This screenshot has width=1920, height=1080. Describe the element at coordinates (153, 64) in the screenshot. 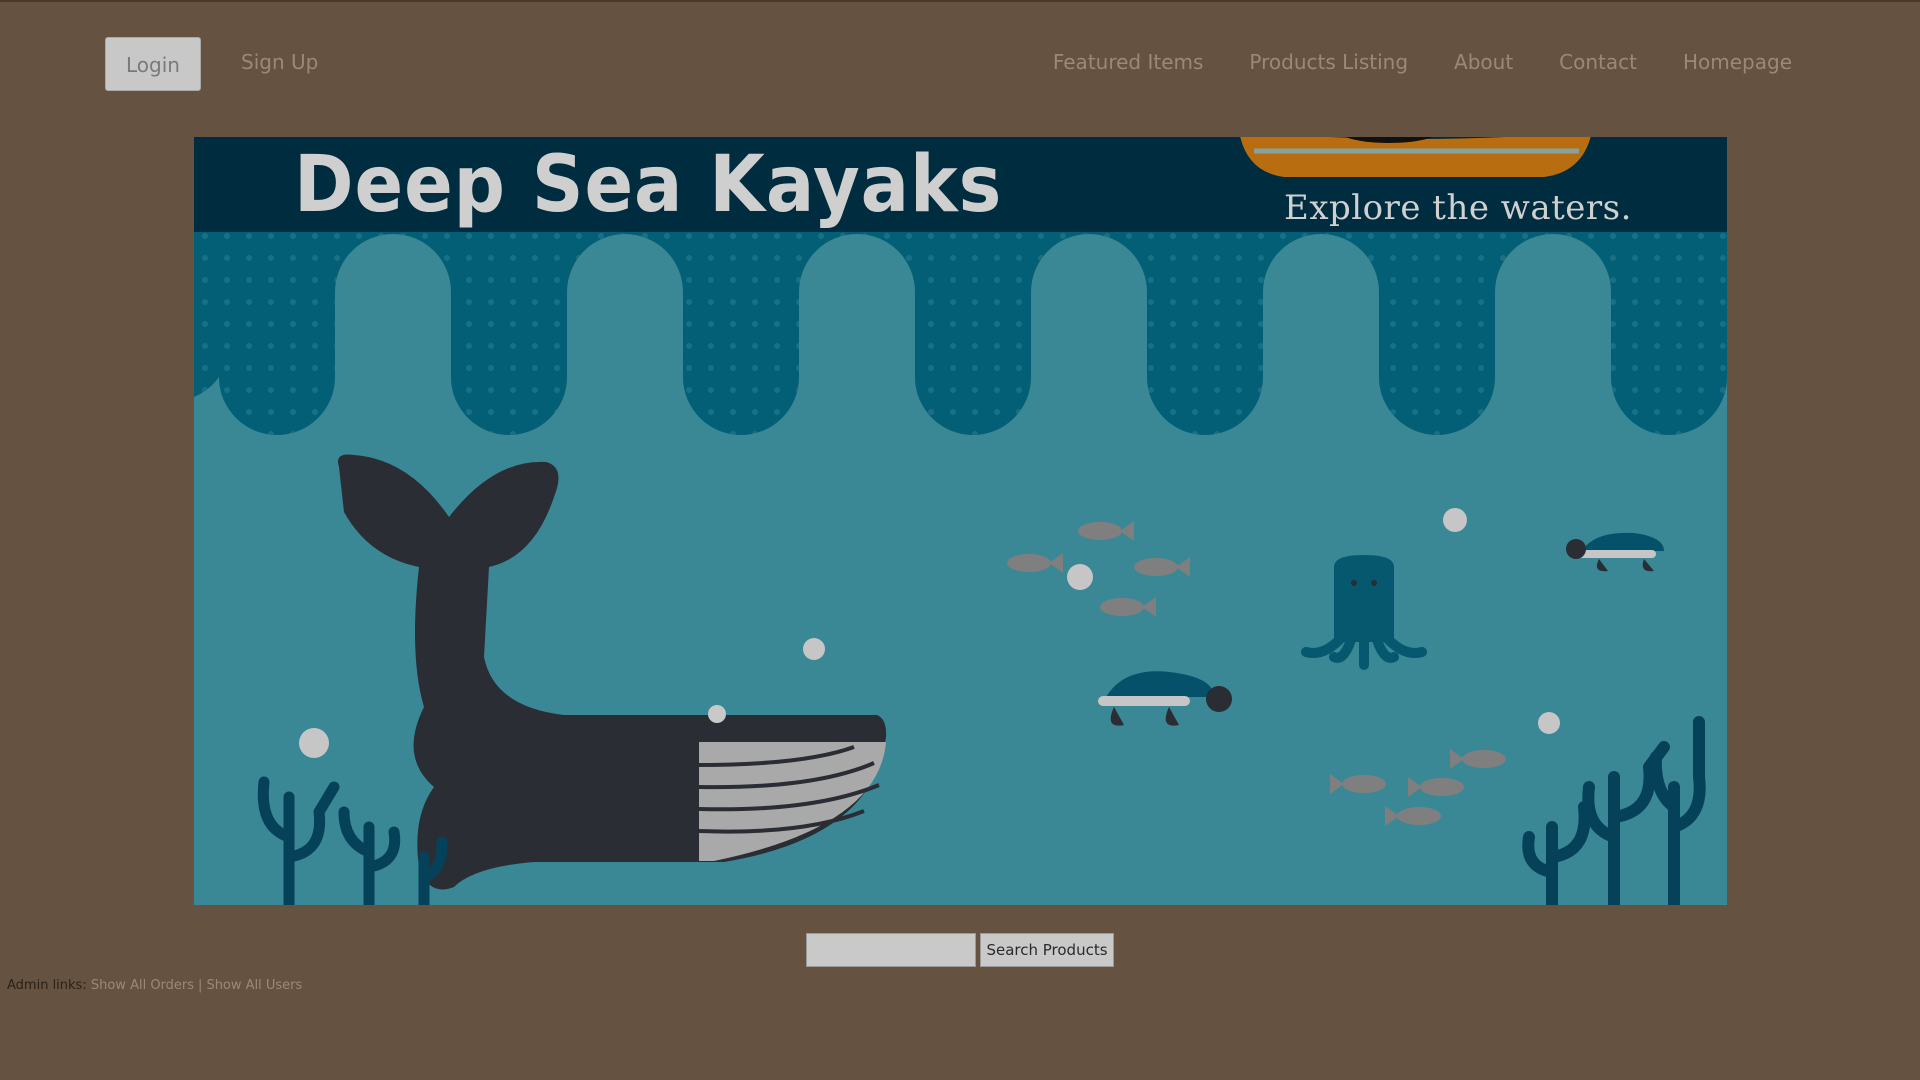

I see `login-button: Login` at that location.